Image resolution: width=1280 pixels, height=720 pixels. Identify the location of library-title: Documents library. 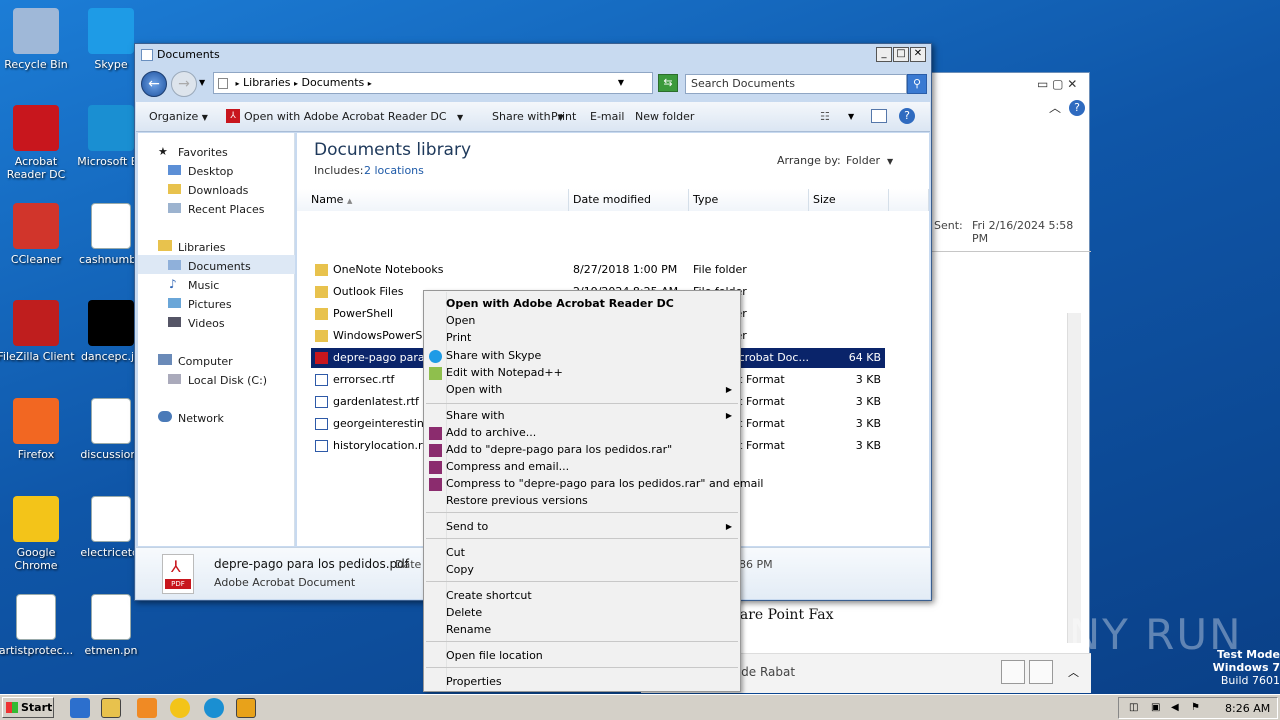
(393, 150).